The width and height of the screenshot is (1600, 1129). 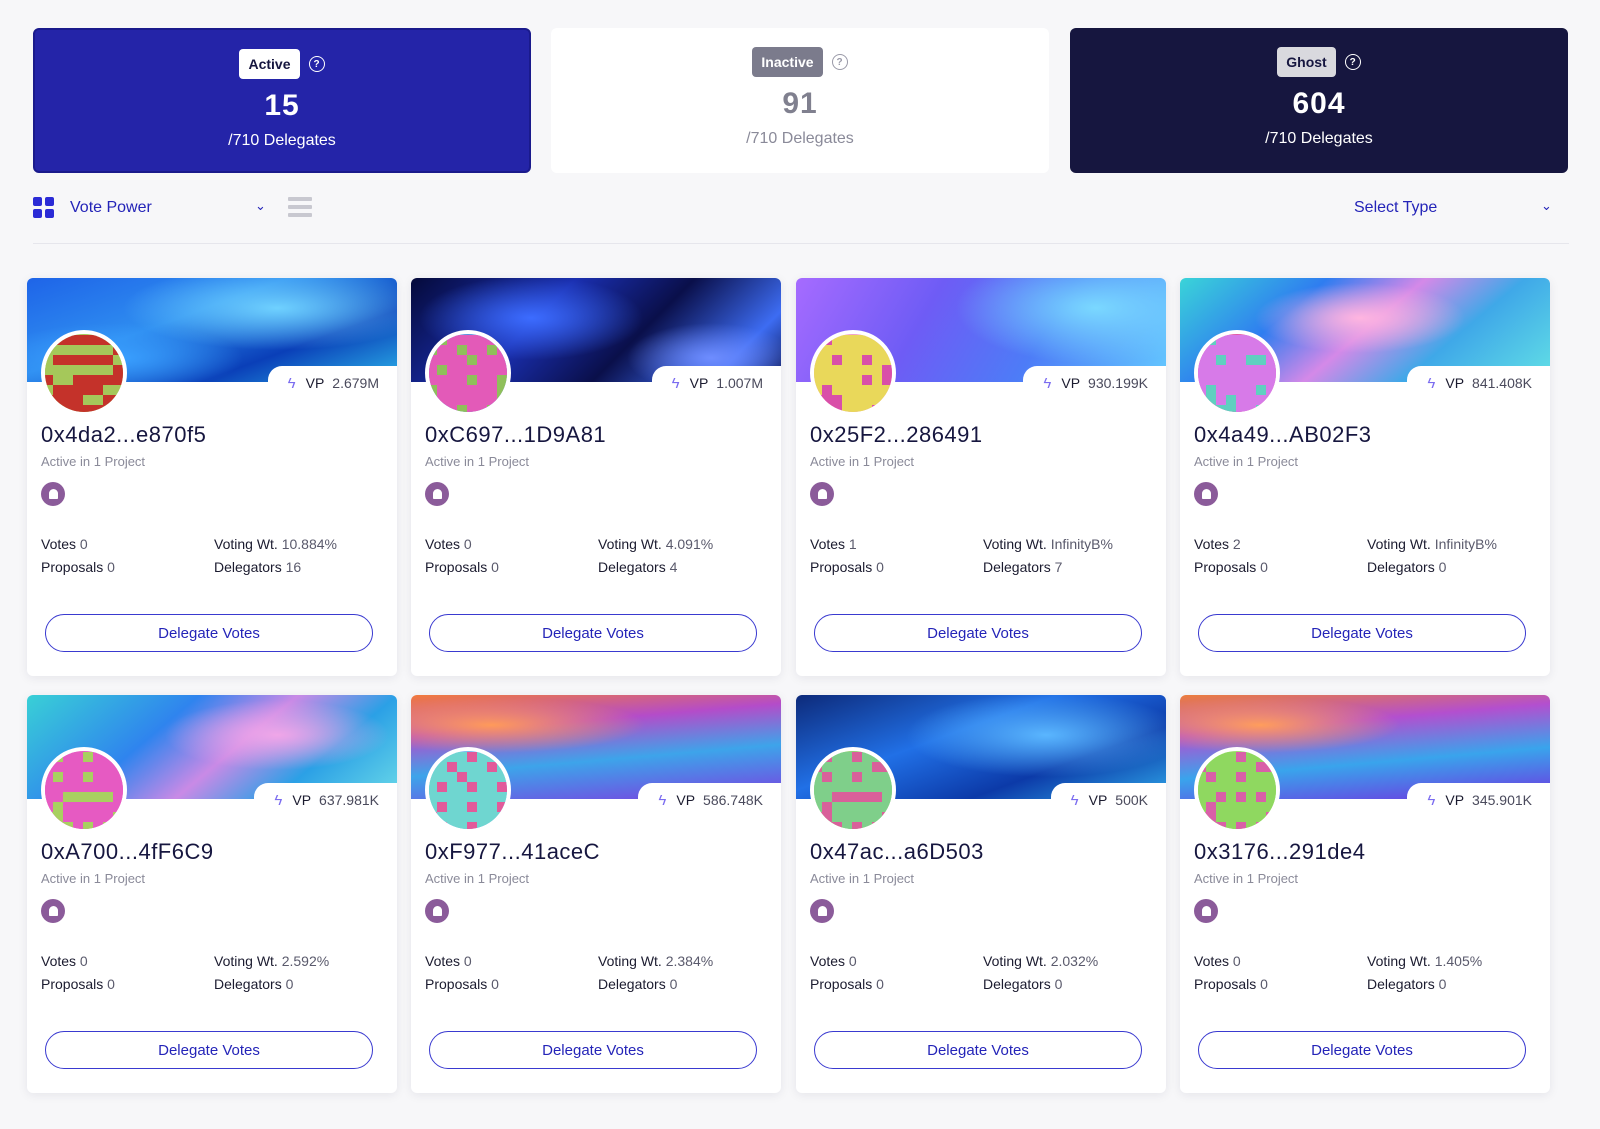 I want to click on avatar, so click(x=84, y=790).